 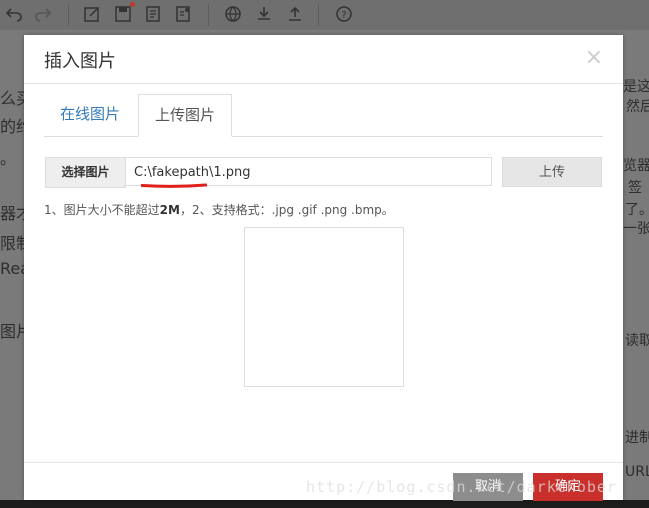 I want to click on background-text: 然后, so click(x=637, y=107).